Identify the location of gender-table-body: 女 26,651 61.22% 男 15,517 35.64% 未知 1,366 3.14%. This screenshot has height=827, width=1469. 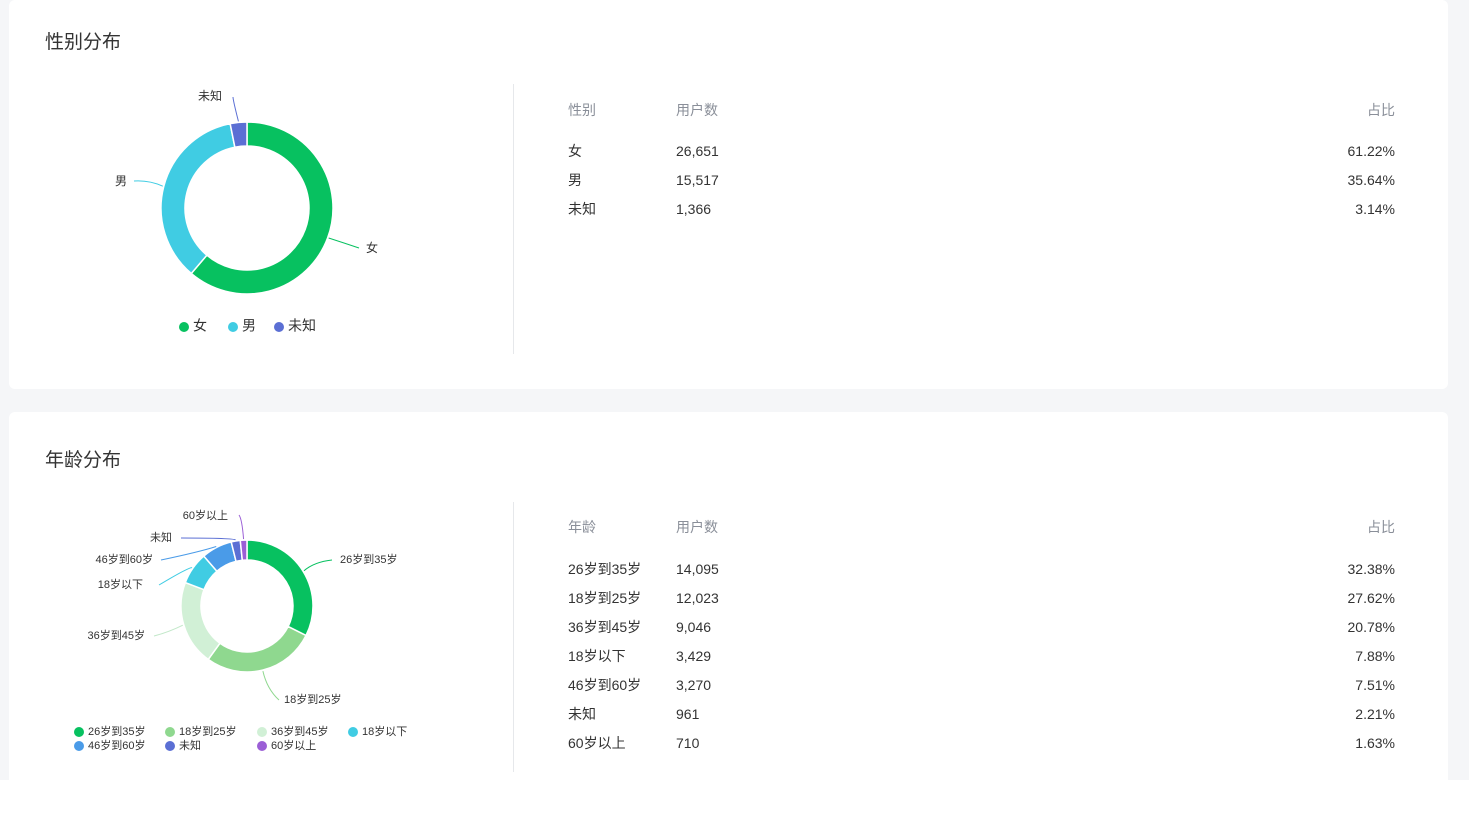
(981, 180).